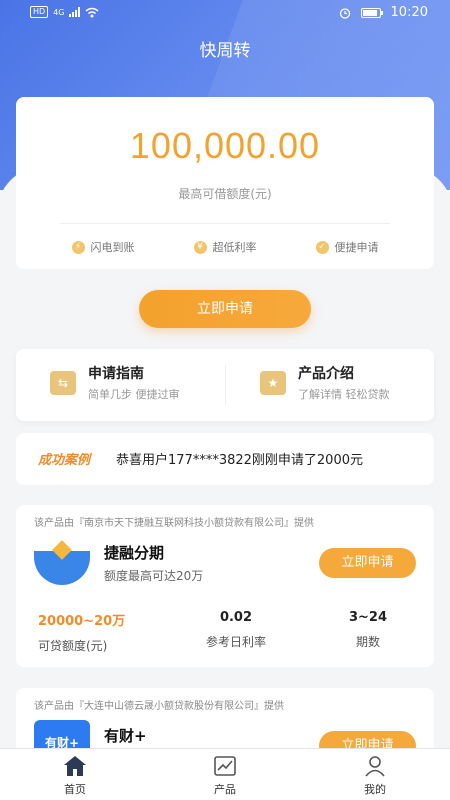 Image resolution: width=450 pixels, height=800 pixels. I want to click on success-case-text: 恭喜用户177****3822刚刚申请了2000元, so click(239, 460).